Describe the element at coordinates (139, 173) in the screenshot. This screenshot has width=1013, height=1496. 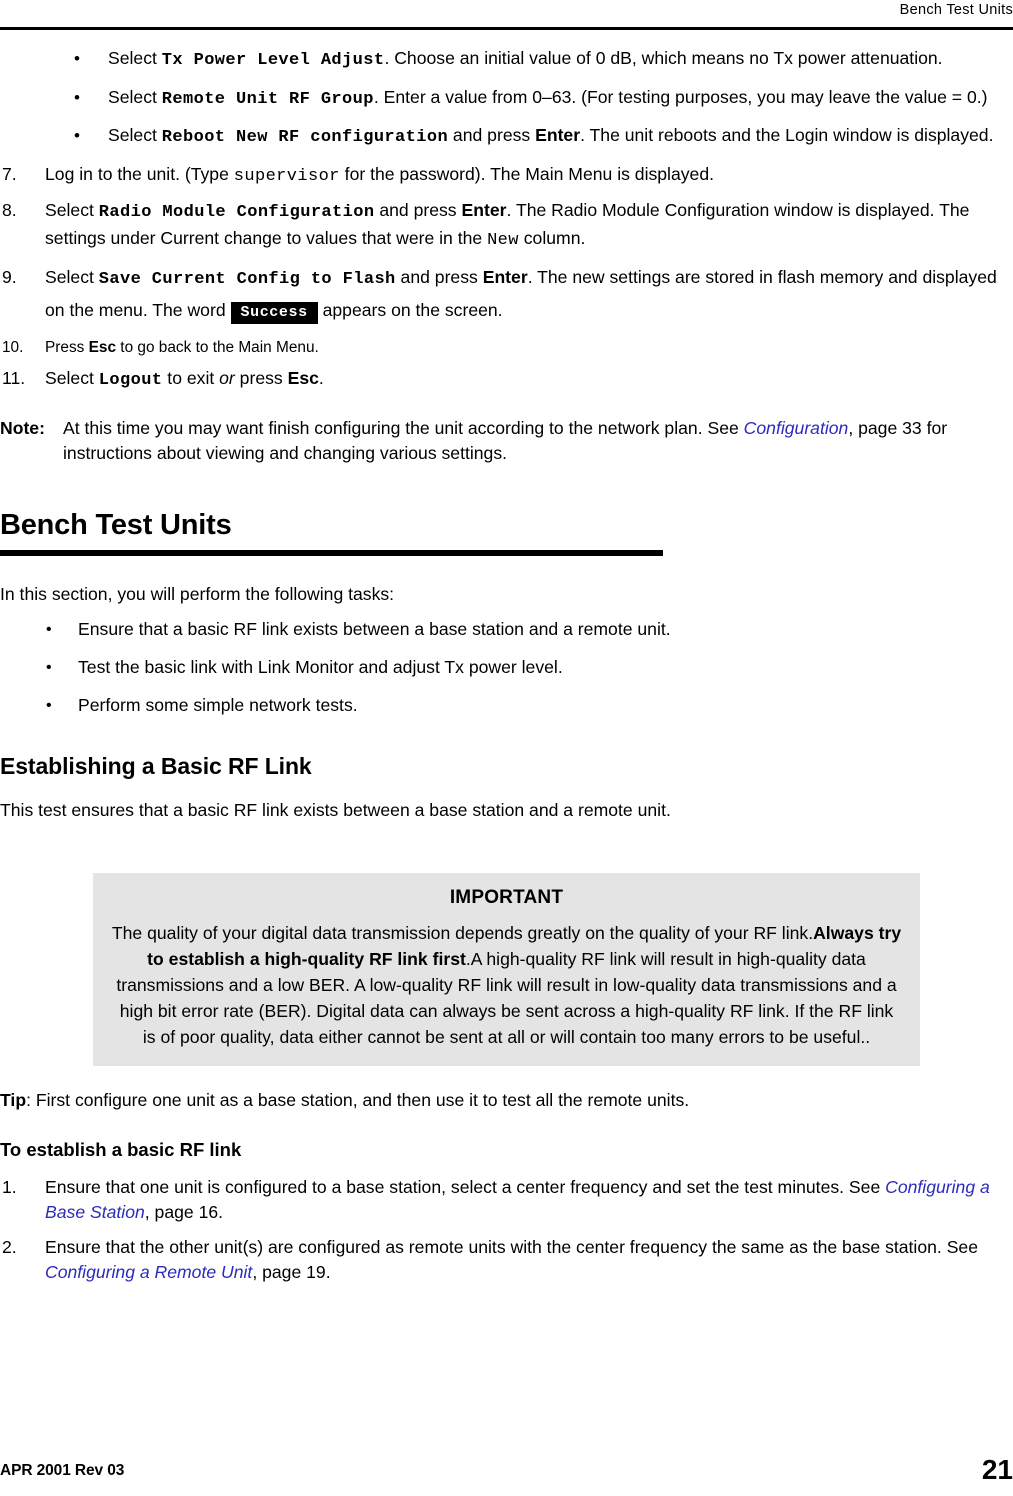
I see `step-text-a: Log in to the unit. (Type` at that location.